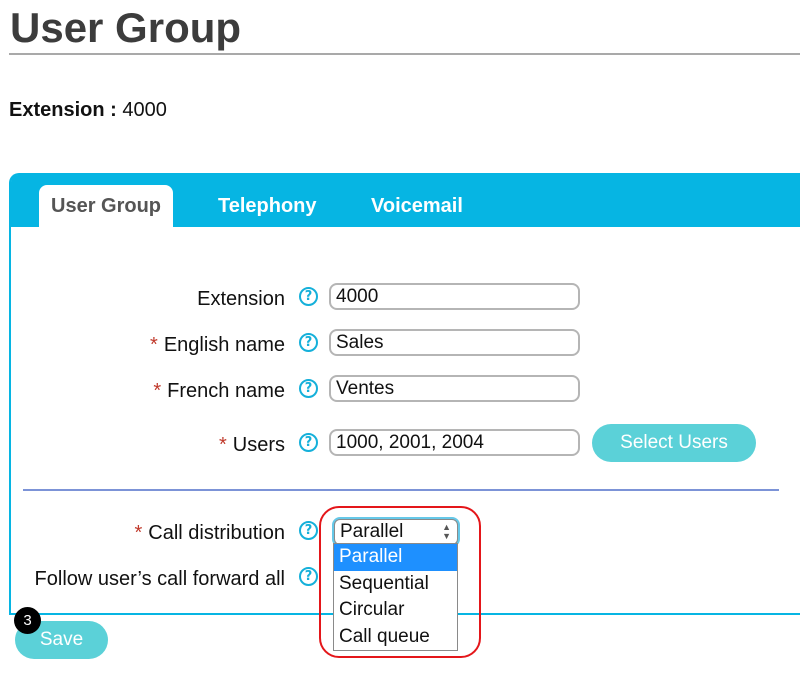 The height and width of the screenshot is (675, 800). I want to click on title-divider, so click(404, 54).